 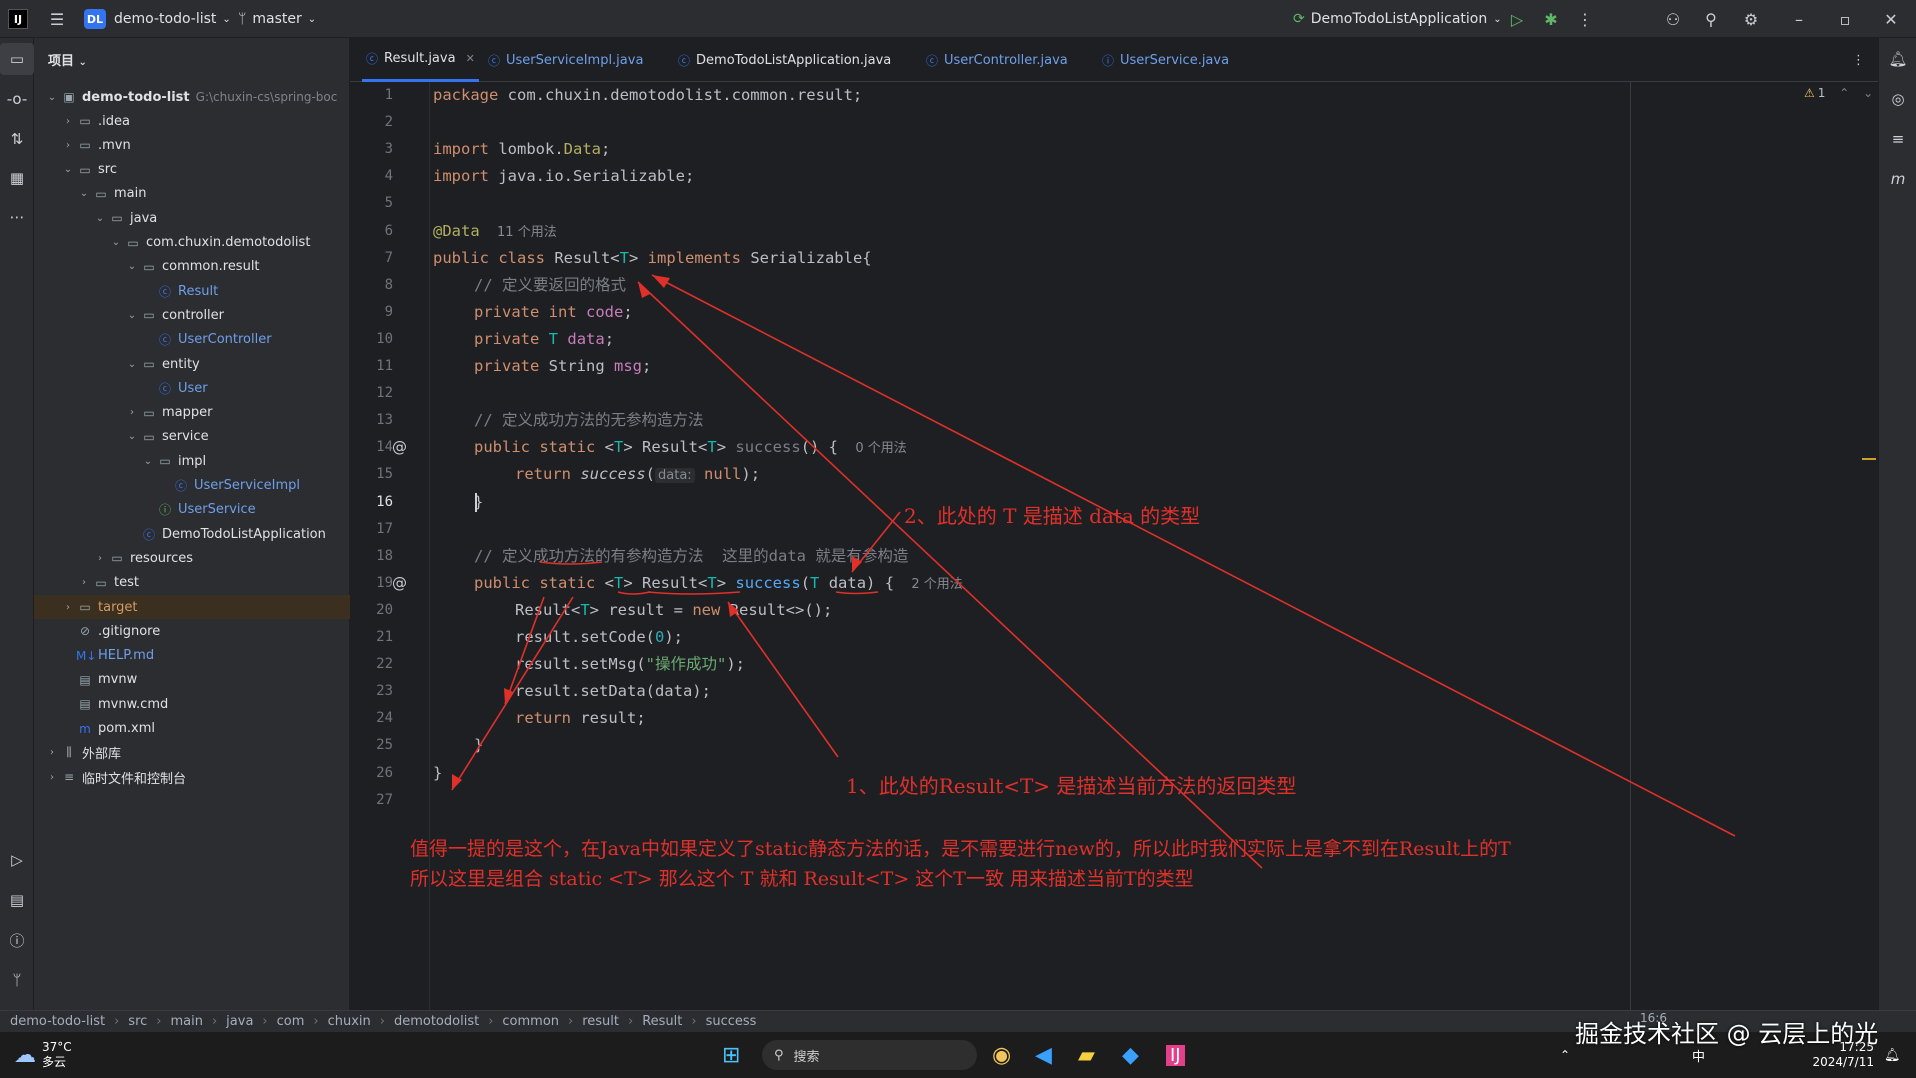 What do you see at coordinates (1001, 1055) in the screenshot?
I see `chrome-icon: ◉` at bounding box center [1001, 1055].